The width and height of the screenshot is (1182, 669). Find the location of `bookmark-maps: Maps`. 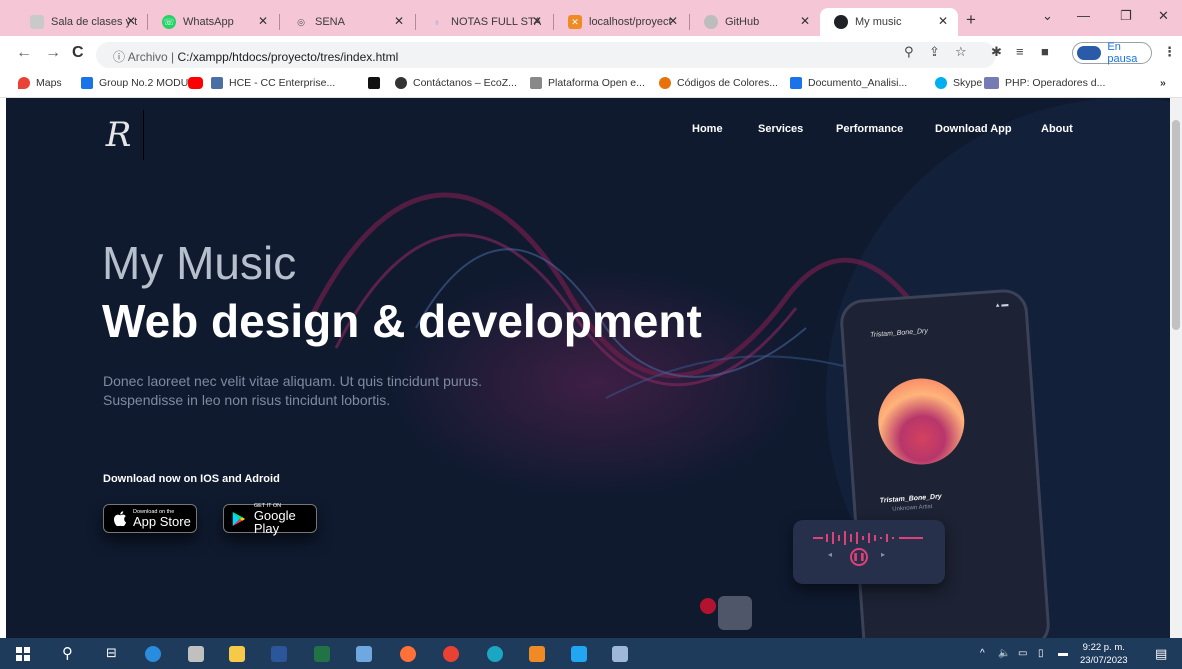

bookmark-maps: Maps is located at coordinates (40, 83).